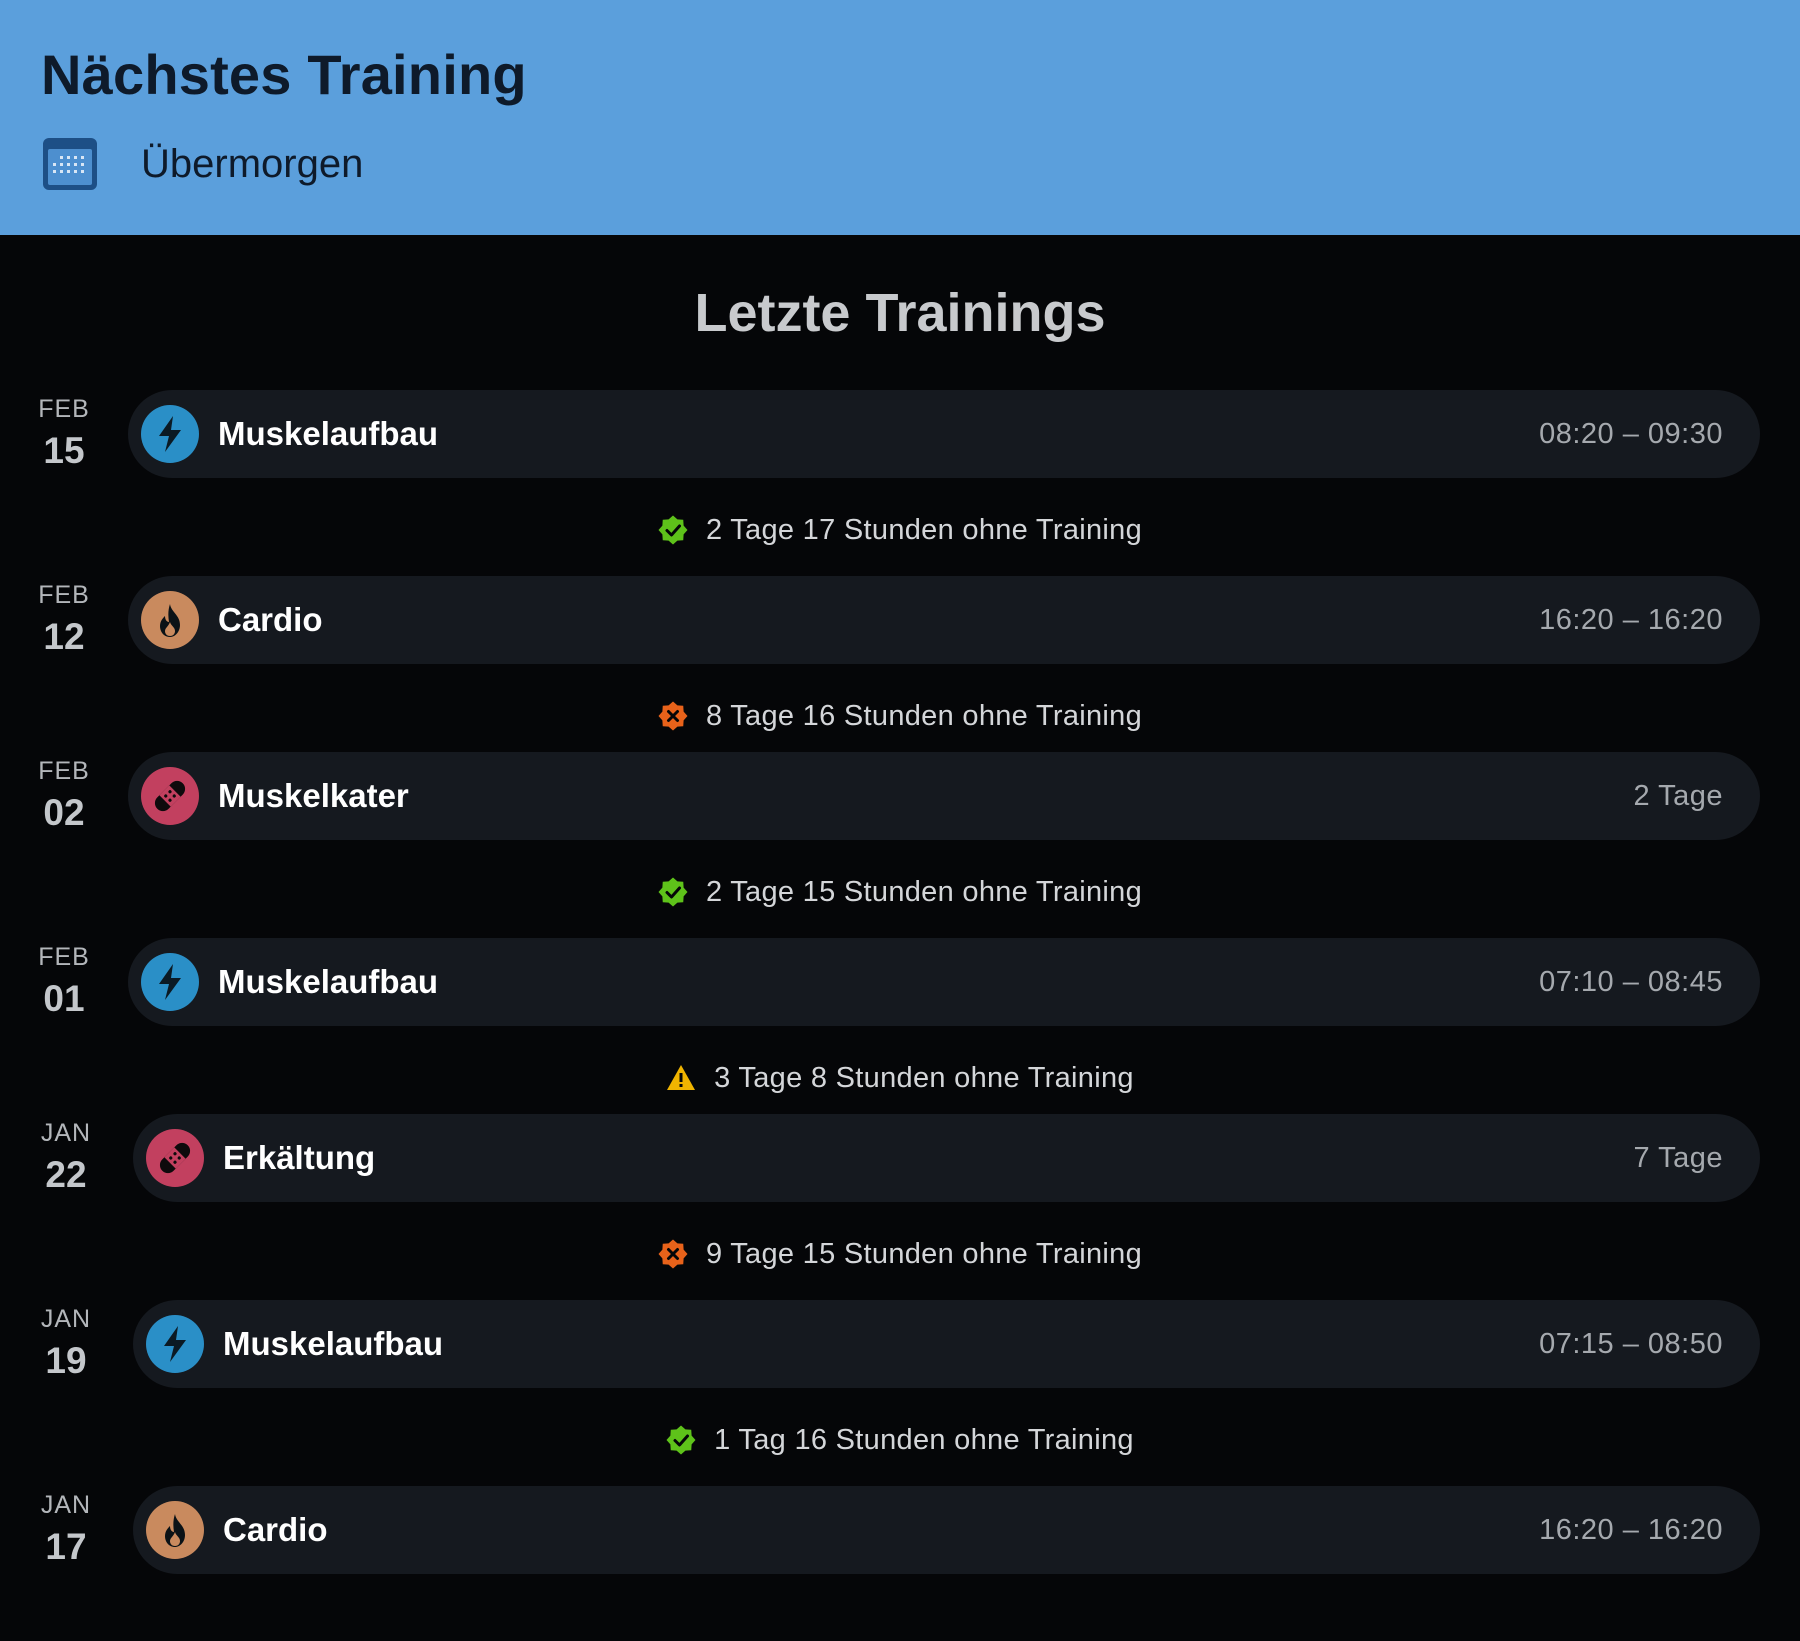  I want to click on date-label: JAN 22, so click(66, 1157).